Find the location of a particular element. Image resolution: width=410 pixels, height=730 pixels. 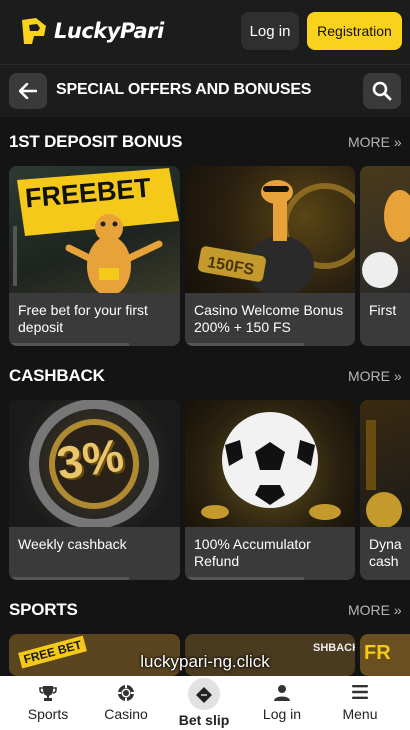

back-button is located at coordinates (28, 91).